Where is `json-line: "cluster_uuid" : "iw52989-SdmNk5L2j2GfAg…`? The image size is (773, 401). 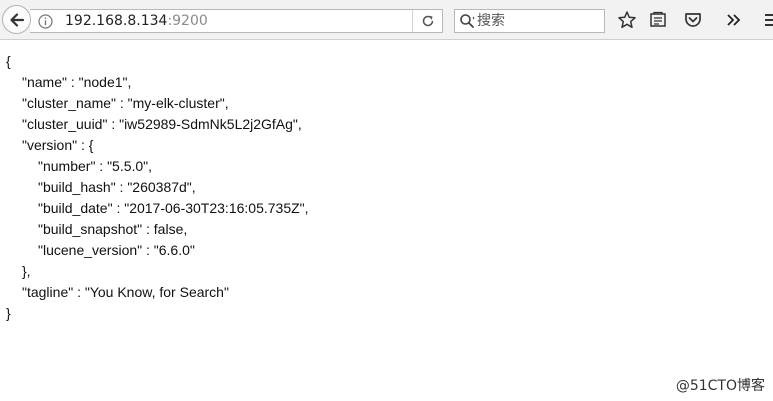
json-line: "cluster_uuid" : "iw52989-SdmNk5L2j2GfAg… is located at coordinates (162, 124).